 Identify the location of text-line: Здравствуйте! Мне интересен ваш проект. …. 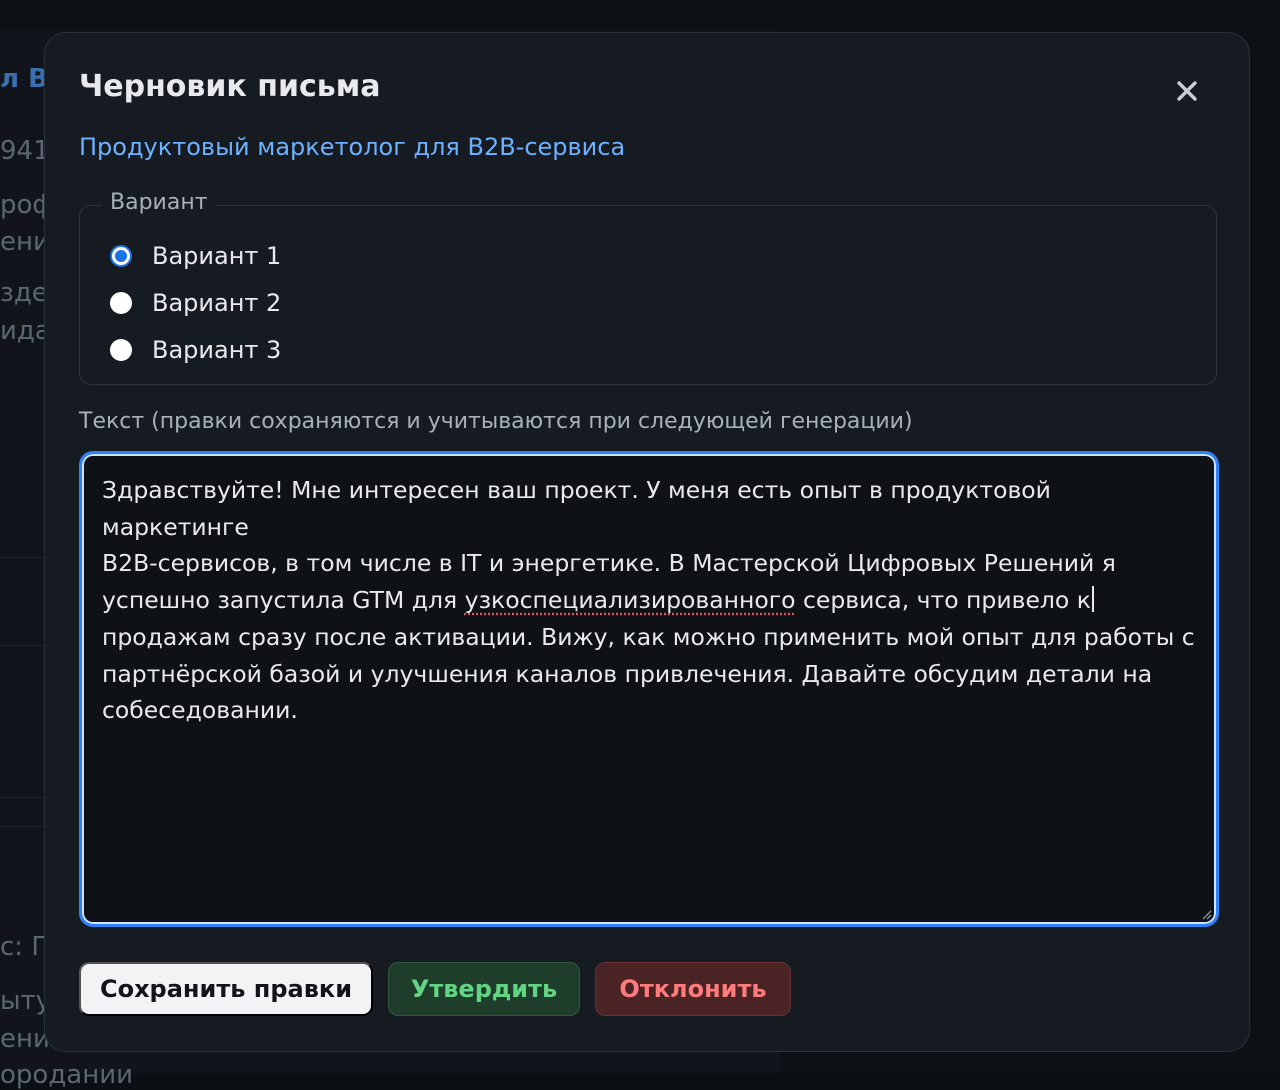
(580, 508).